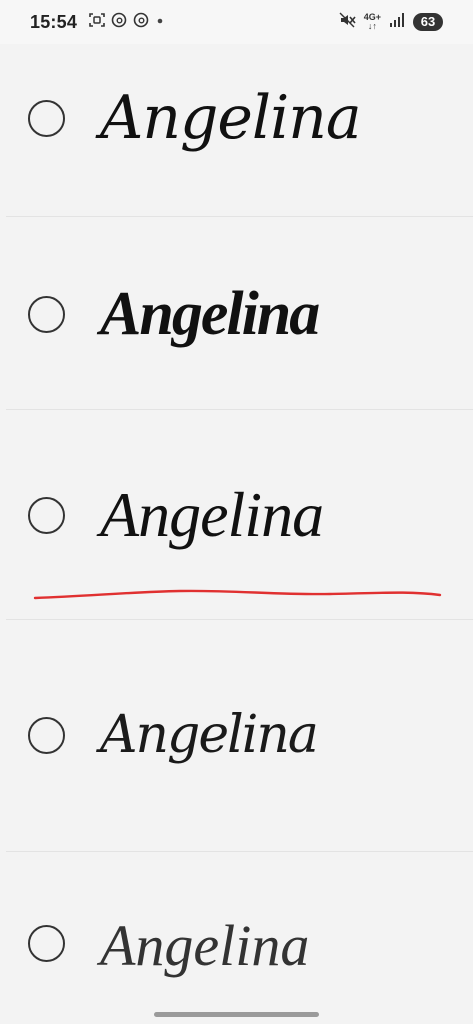 Image resolution: width=473 pixels, height=1024 pixels. What do you see at coordinates (97, 22) in the screenshot?
I see `screenshot-icon` at bounding box center [97, 22].